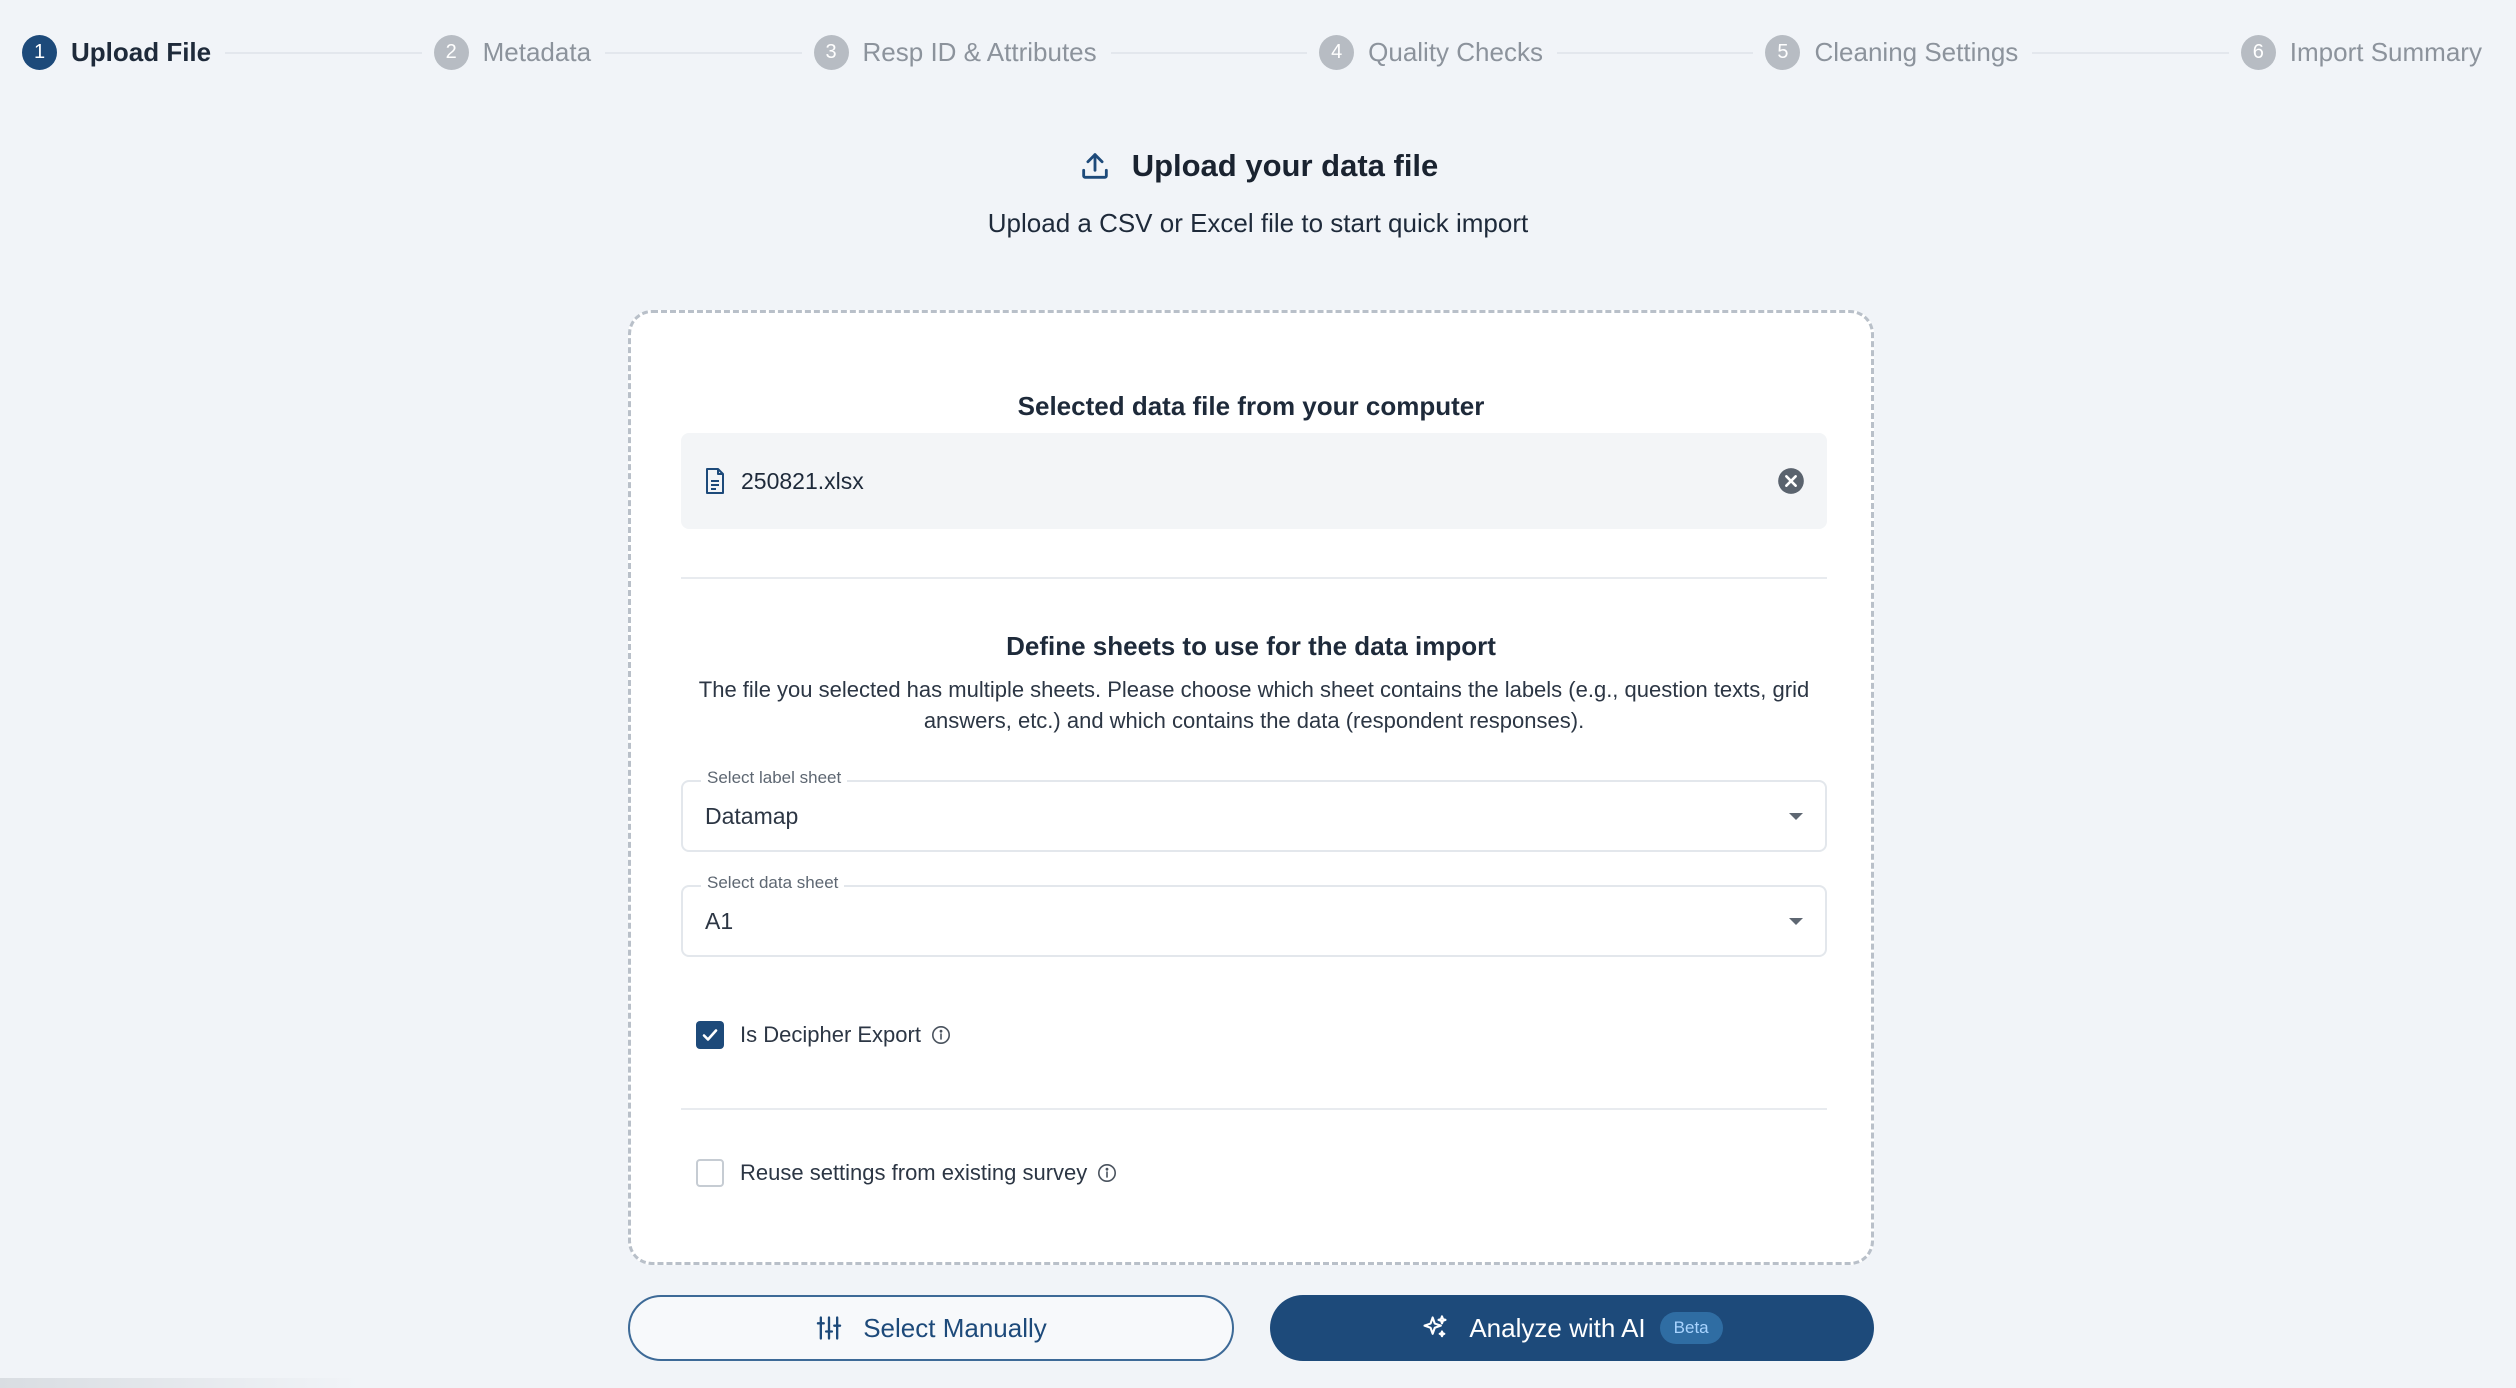  I want to click on checkmark-icon, so click(710, 1035).